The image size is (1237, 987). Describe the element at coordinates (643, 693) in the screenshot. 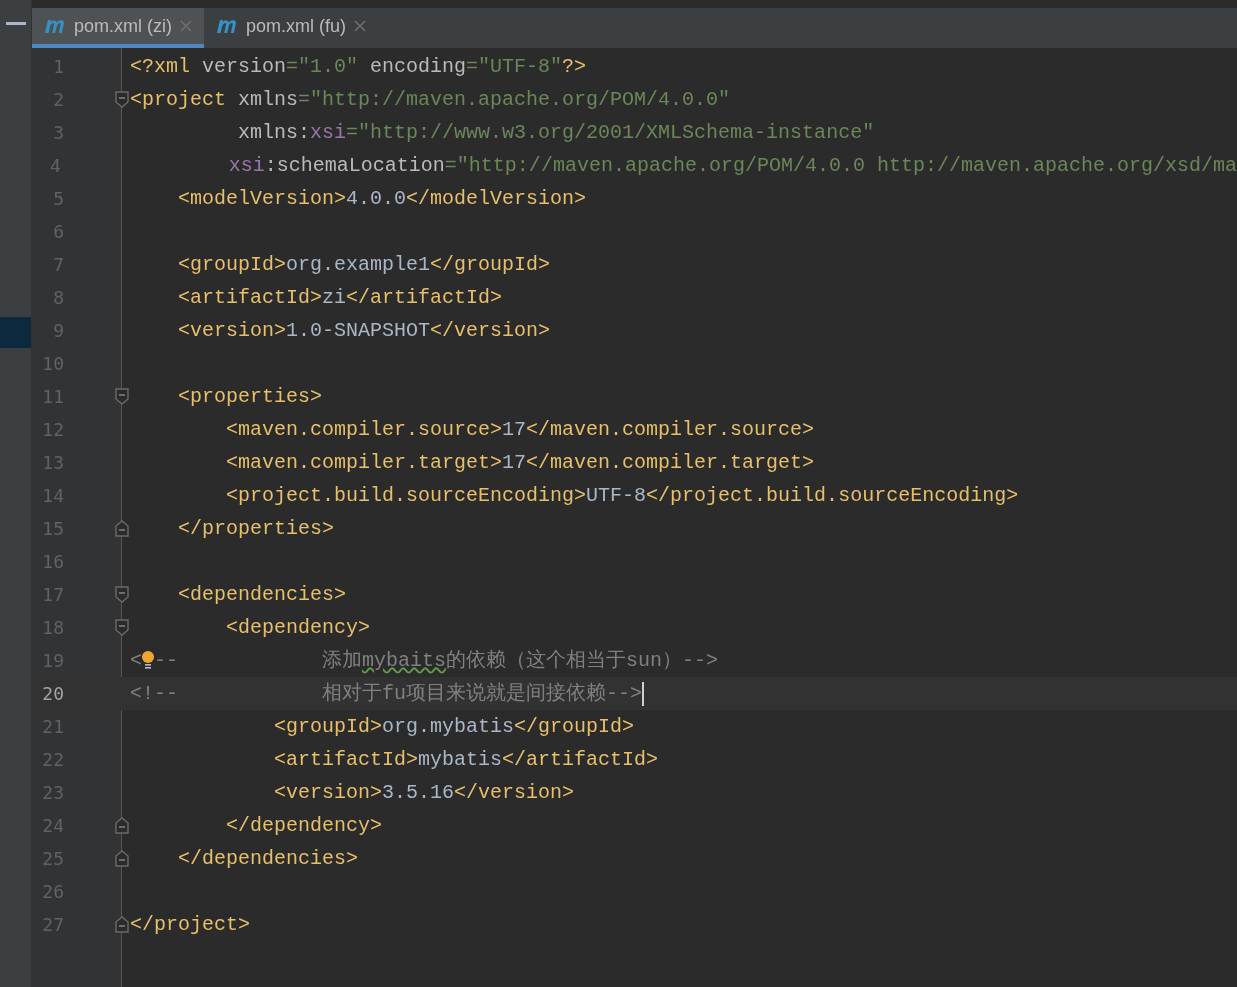

I see `text-caret` at that location.